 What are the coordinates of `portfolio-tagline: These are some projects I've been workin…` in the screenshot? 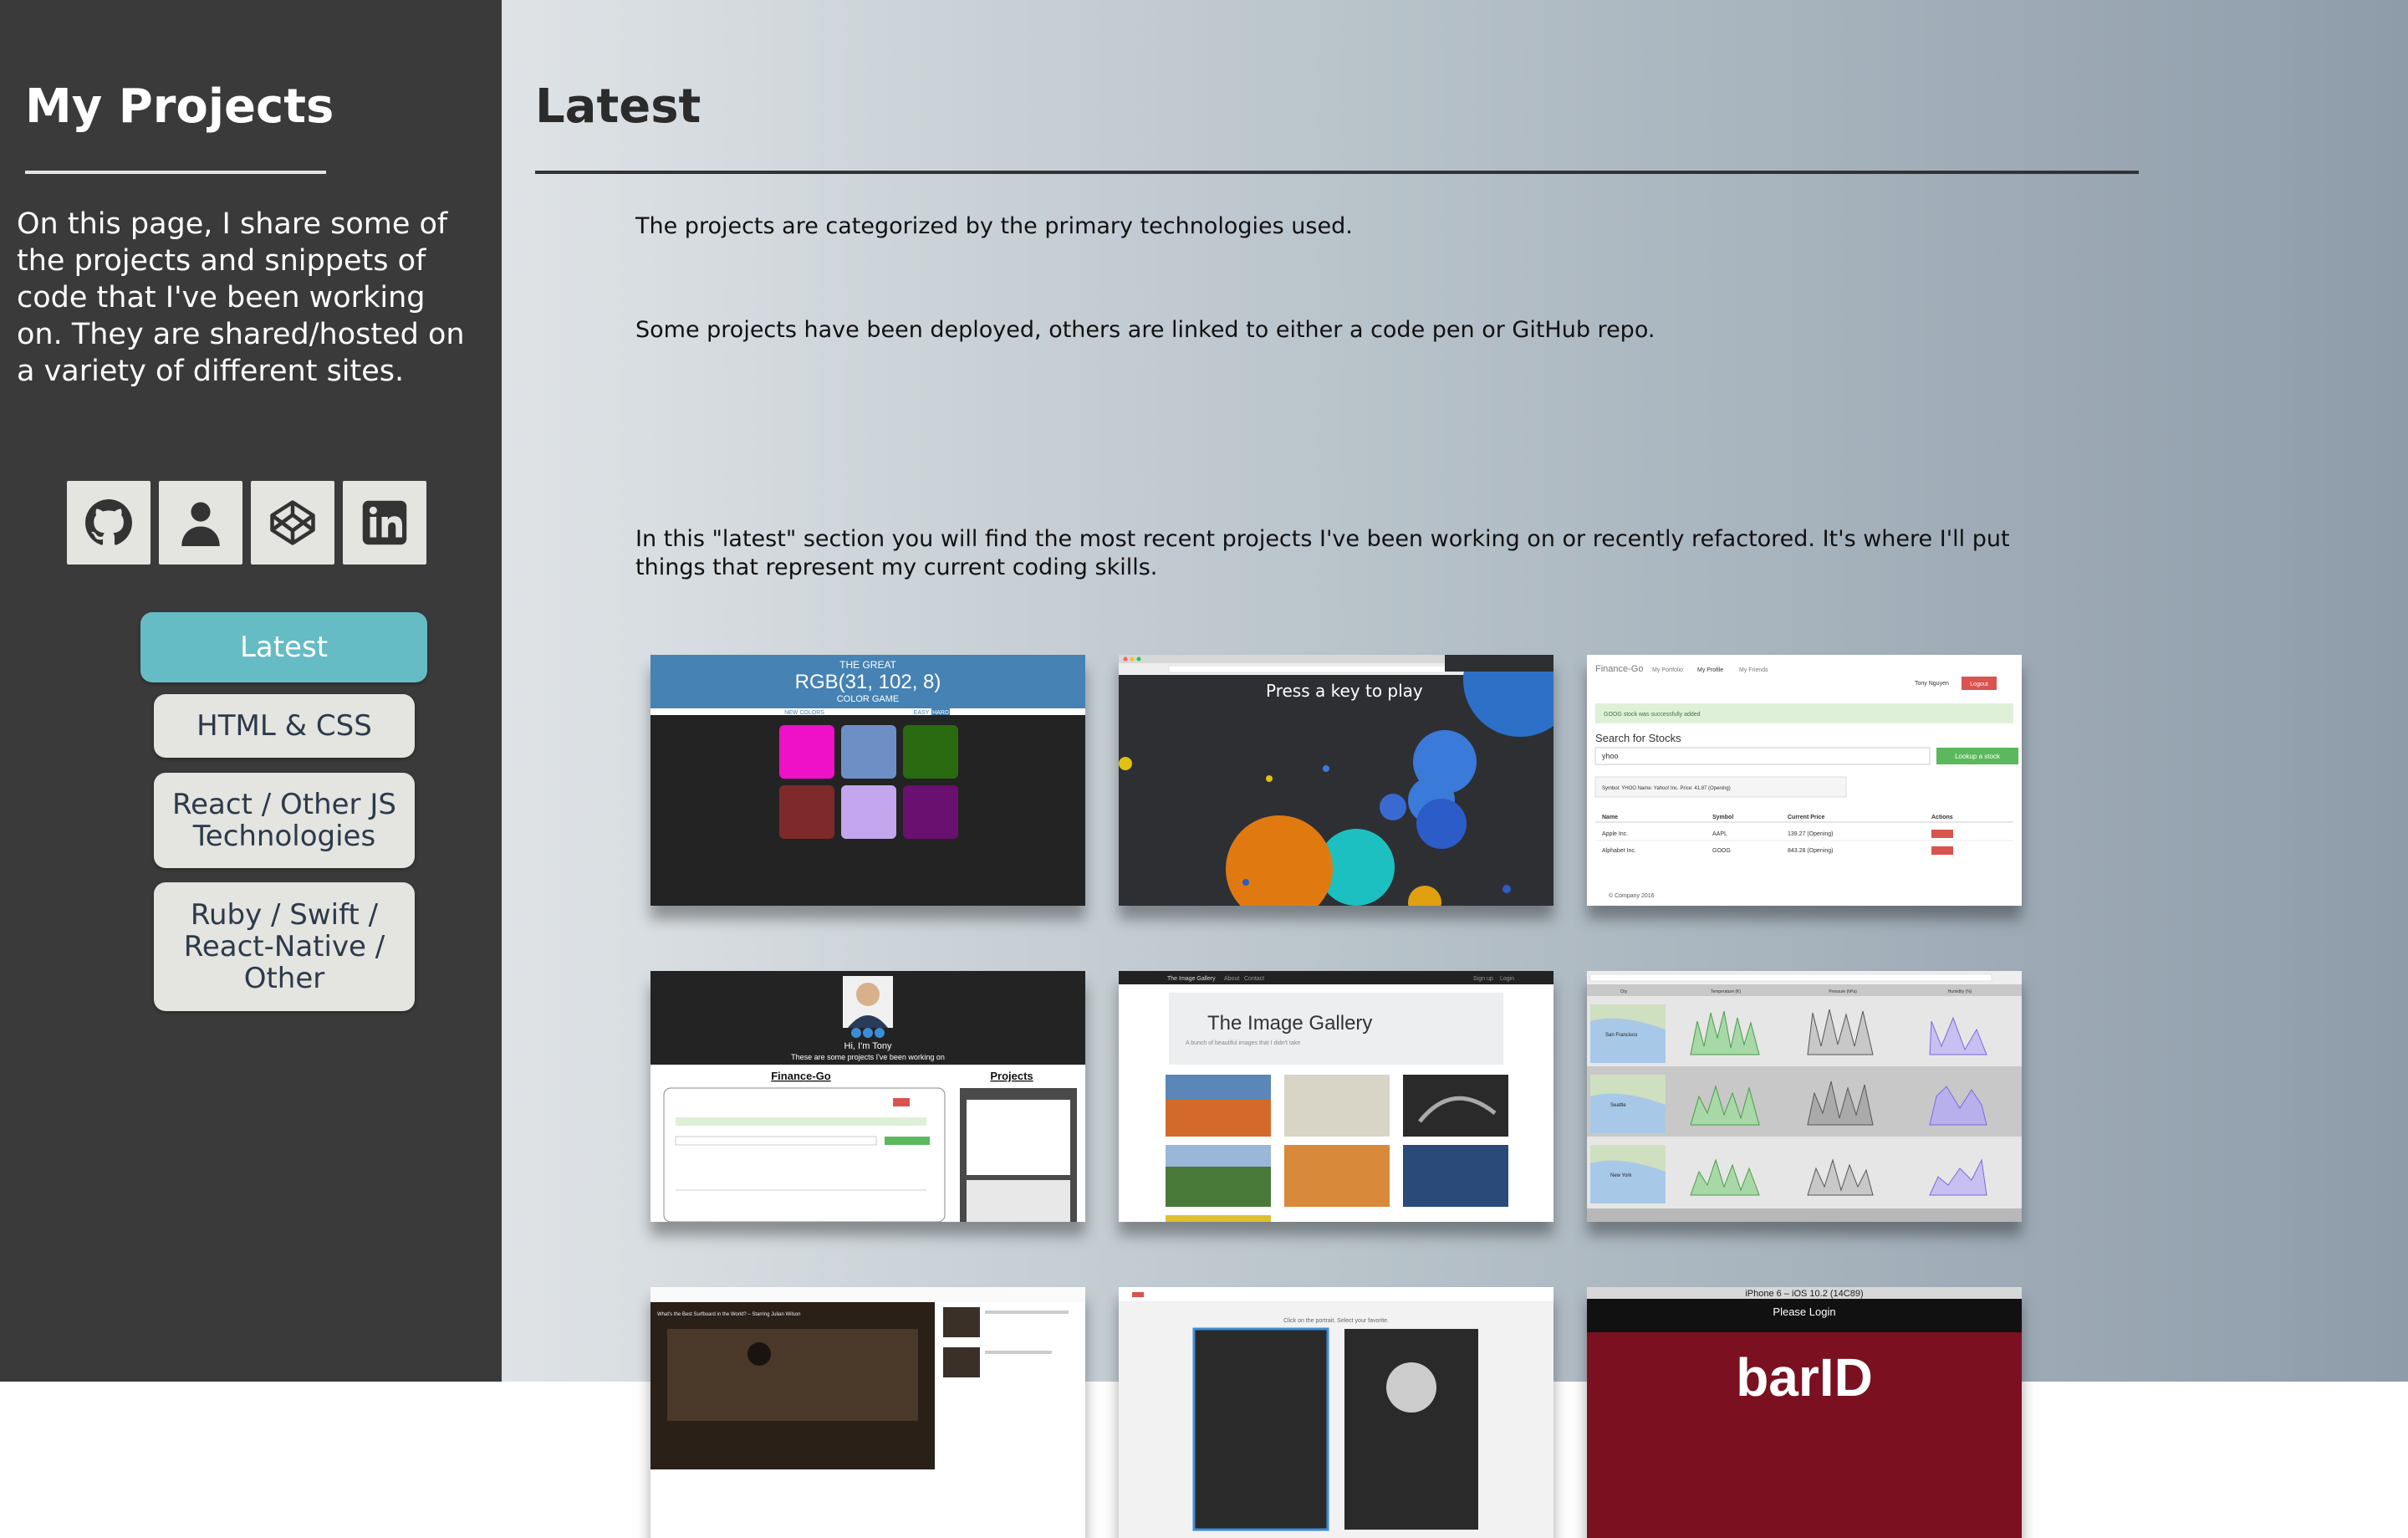 It's located at (868, 1057).